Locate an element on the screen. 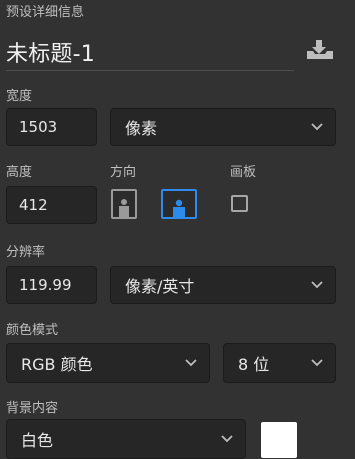 The height and width of the screenshot is (459, 355). width-unit-value: 像素 is located at coordinates (141, 128).